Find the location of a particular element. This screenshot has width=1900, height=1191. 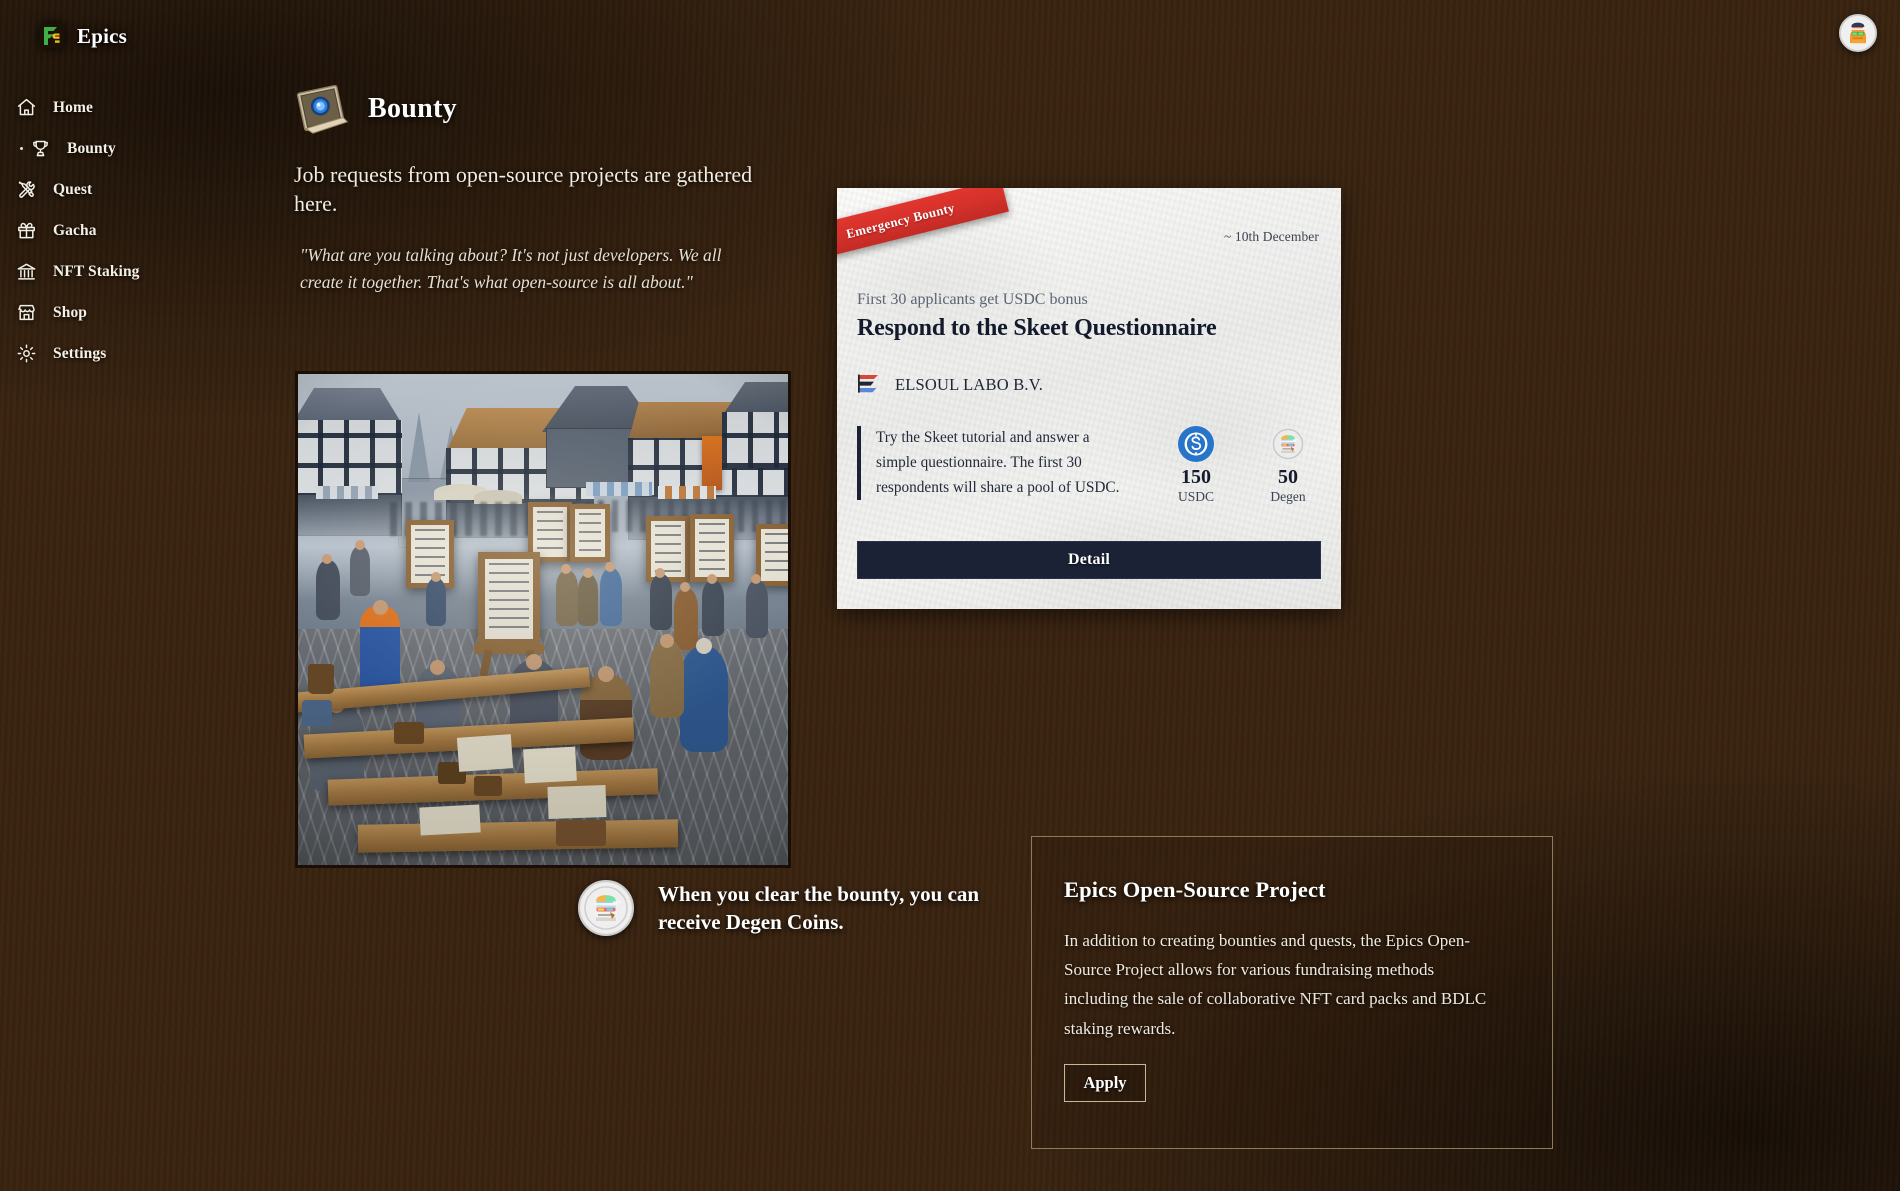

bounty-title: Respond to the Skeet Questionnaire is located at coordinates (1037, 328).